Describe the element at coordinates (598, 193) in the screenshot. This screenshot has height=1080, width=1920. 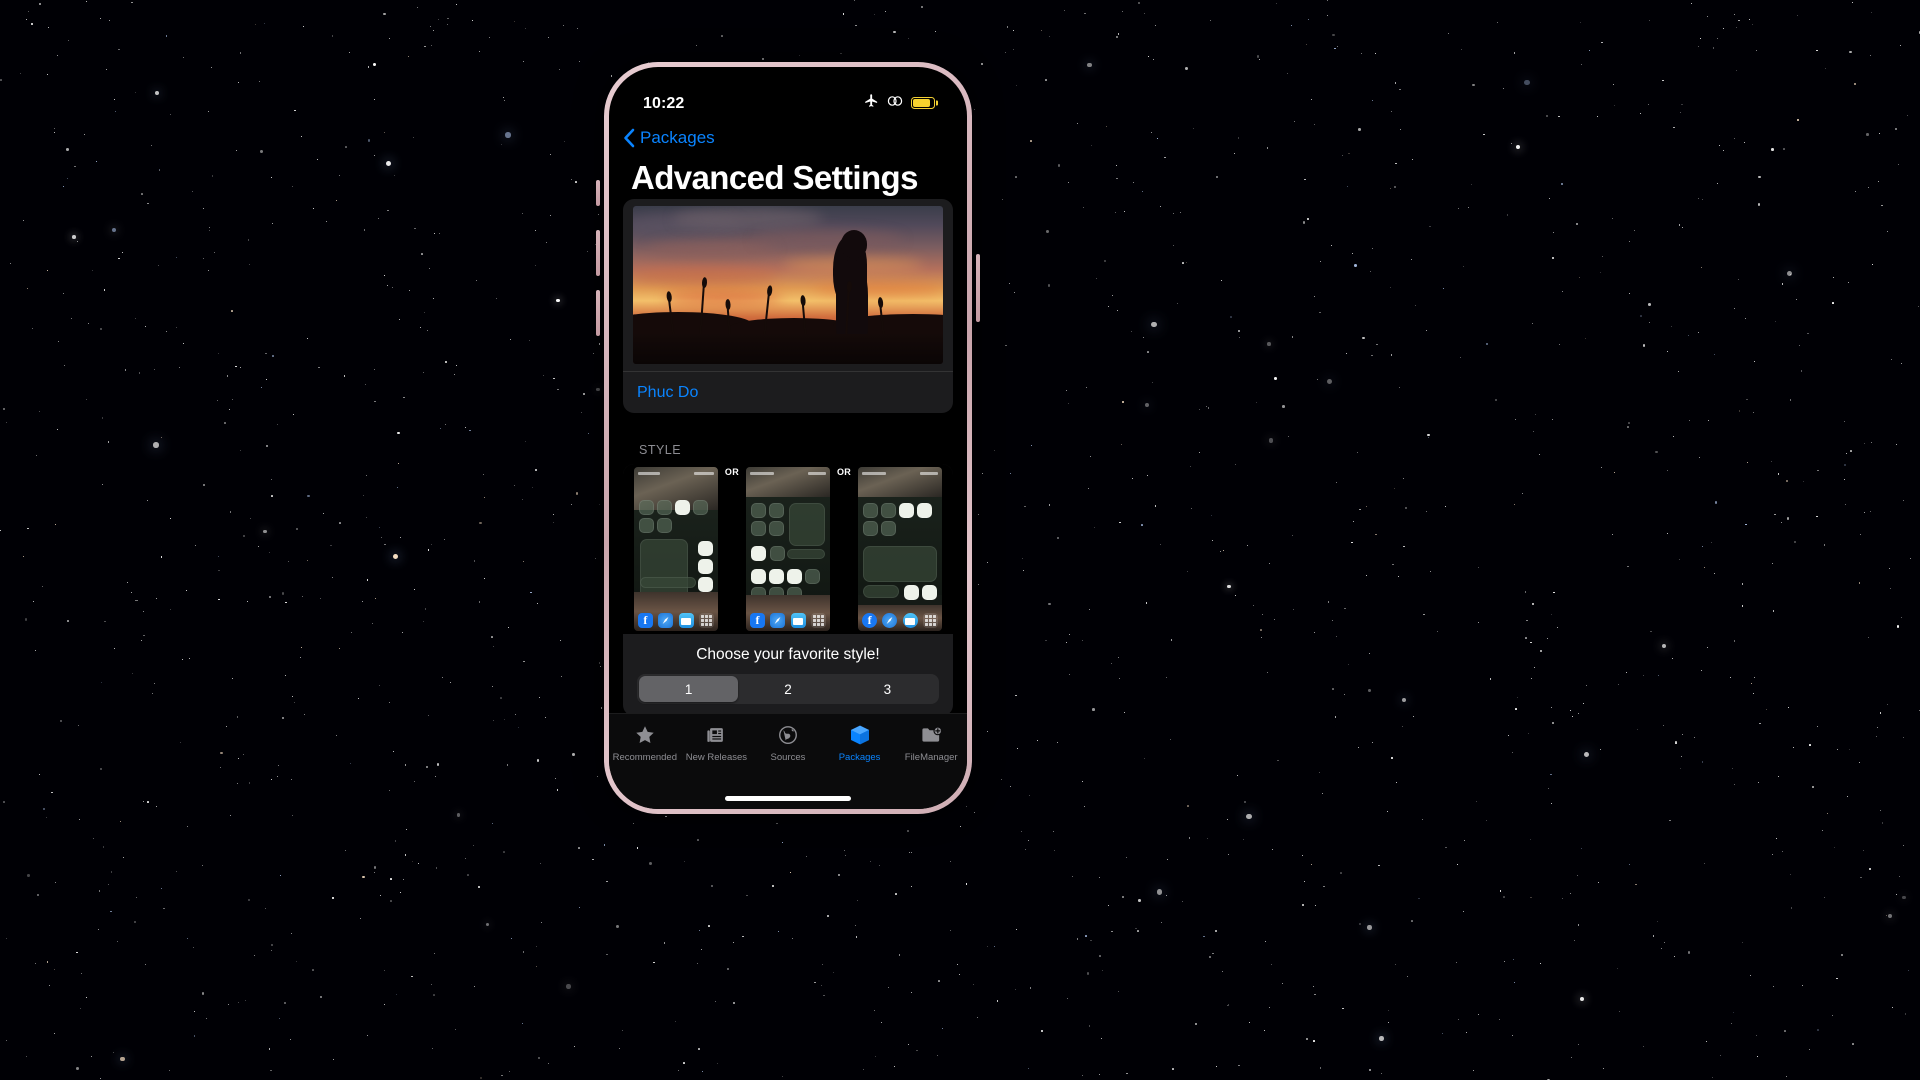
I see `silent-switch` at that location.